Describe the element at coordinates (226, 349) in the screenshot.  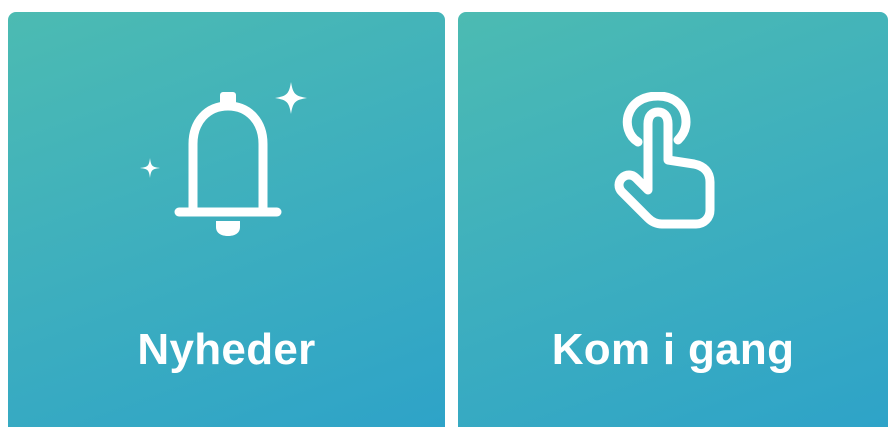
I see `news-tile-label: Nyheder` at that location.